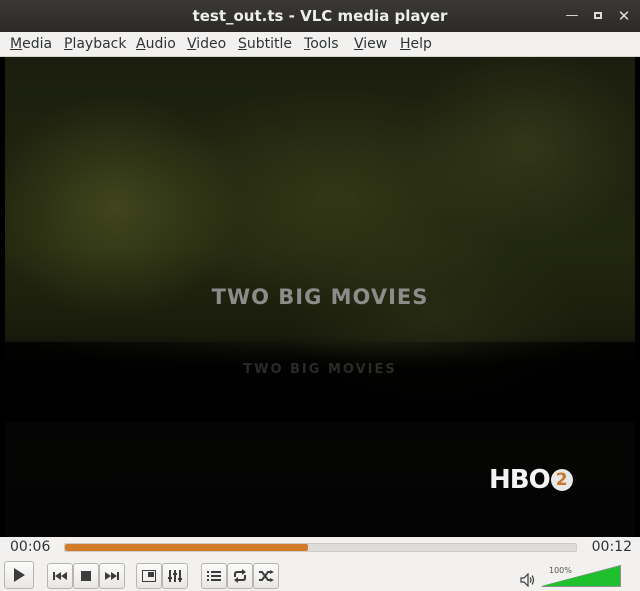  I want to click on shuffle-icon, so click(266, 576).